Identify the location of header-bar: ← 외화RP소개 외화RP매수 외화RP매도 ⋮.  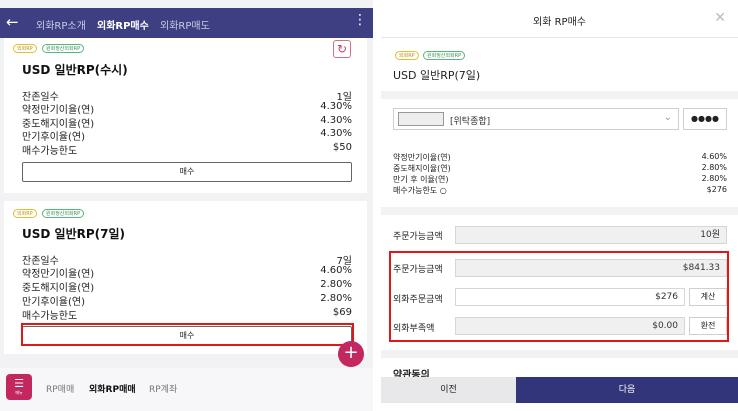
(186, 23).